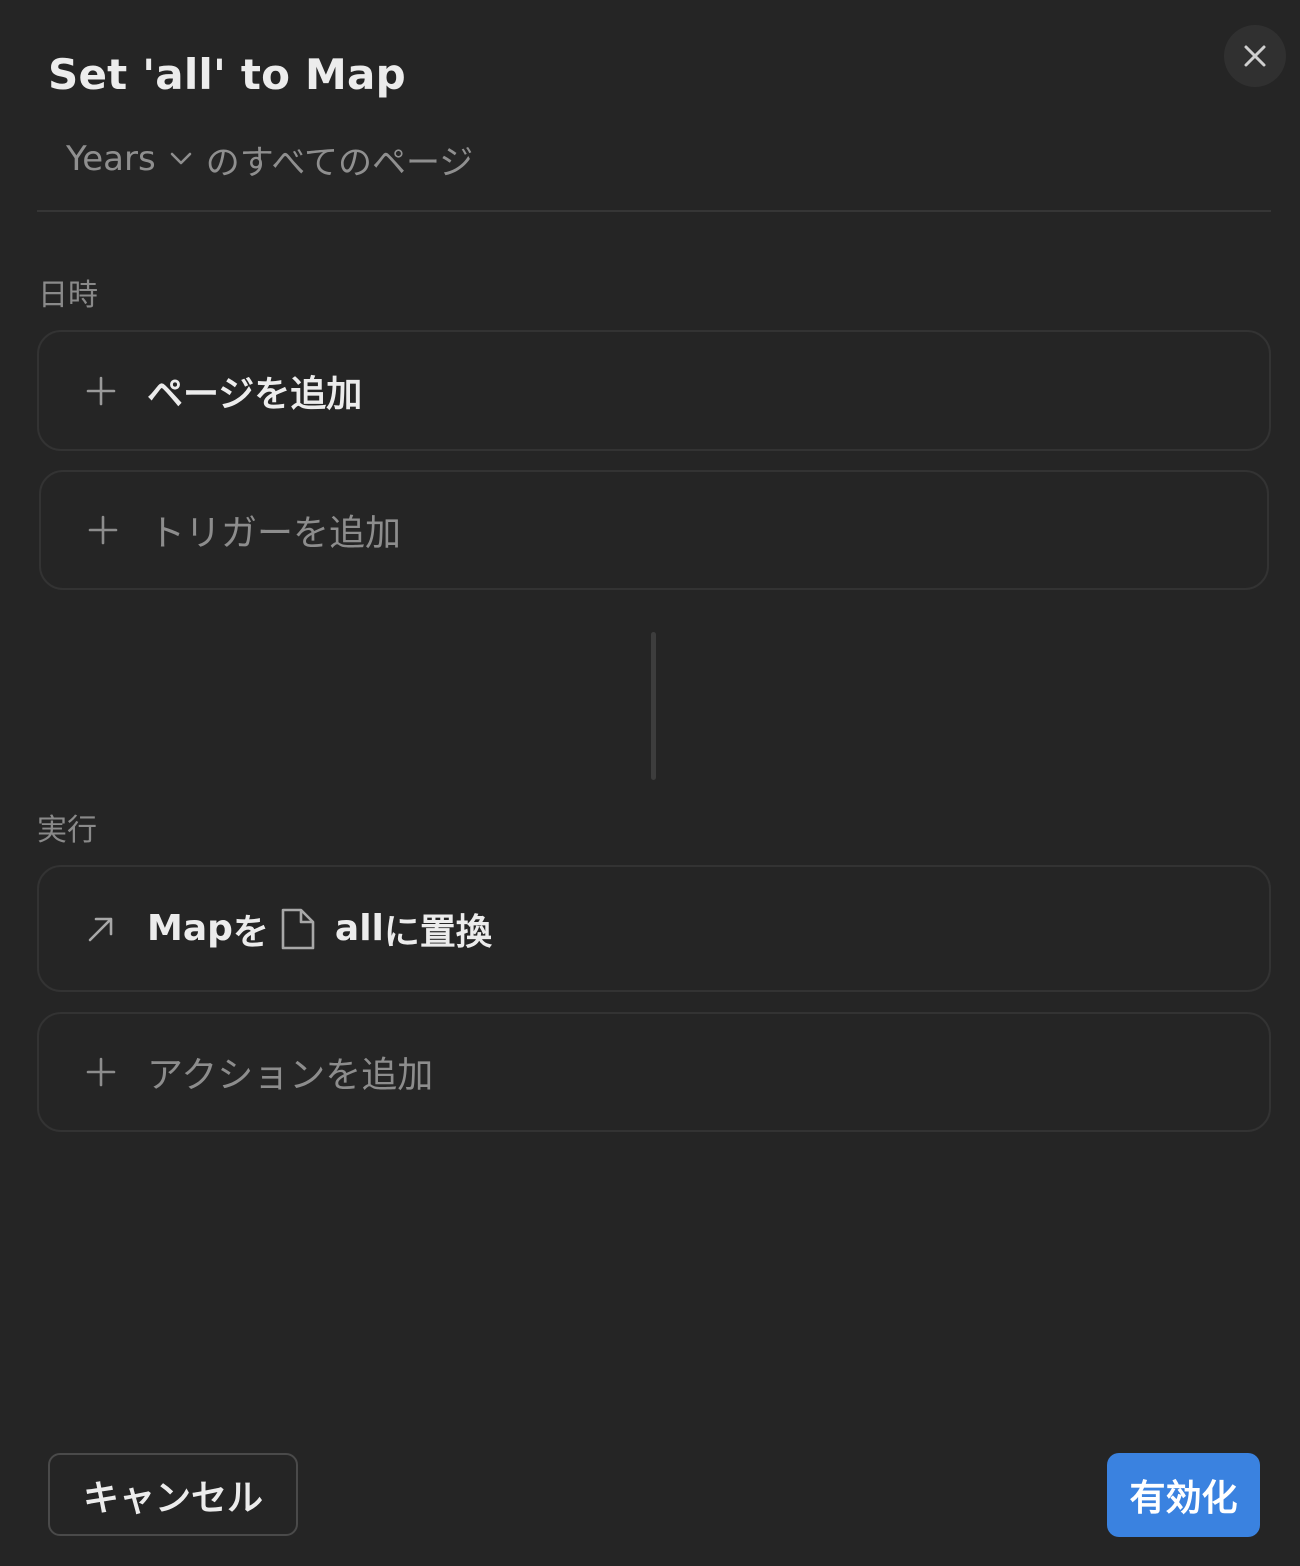  I want to click on action-description: Map を all に置換, so click(319, 929).